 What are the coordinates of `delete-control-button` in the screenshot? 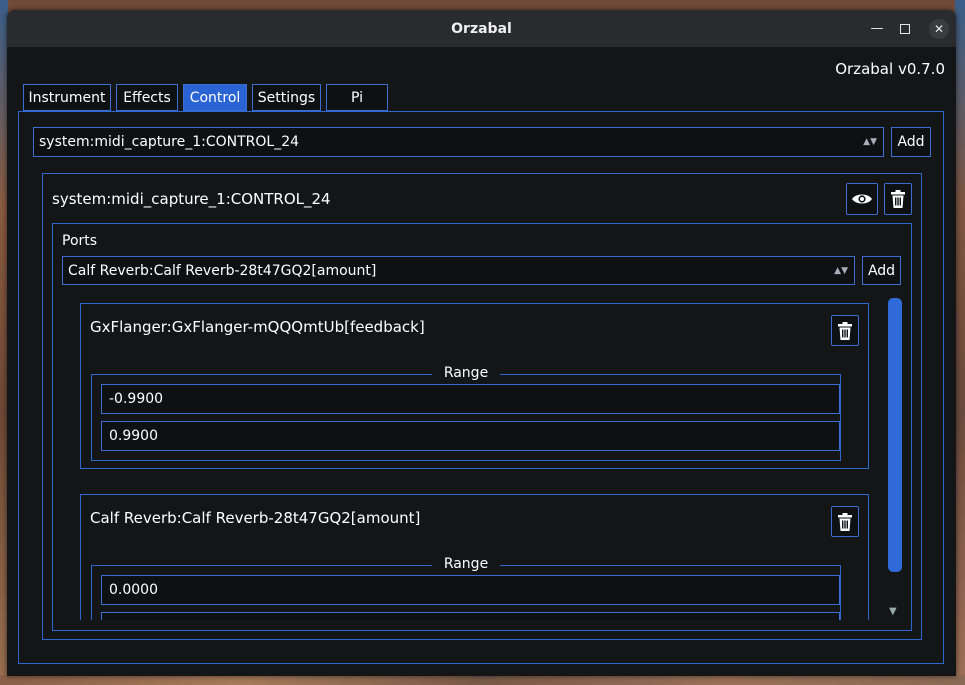 It's located at (898, 199).